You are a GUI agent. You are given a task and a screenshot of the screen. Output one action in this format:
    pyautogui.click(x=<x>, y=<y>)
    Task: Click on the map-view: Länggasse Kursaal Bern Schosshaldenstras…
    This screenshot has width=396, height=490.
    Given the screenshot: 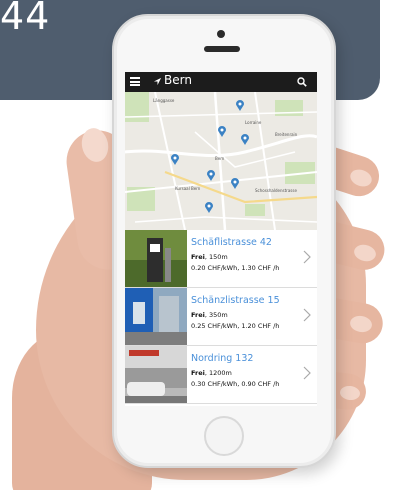 What is the action you would take?
    pyautogui.click(x=221, y=161)
    